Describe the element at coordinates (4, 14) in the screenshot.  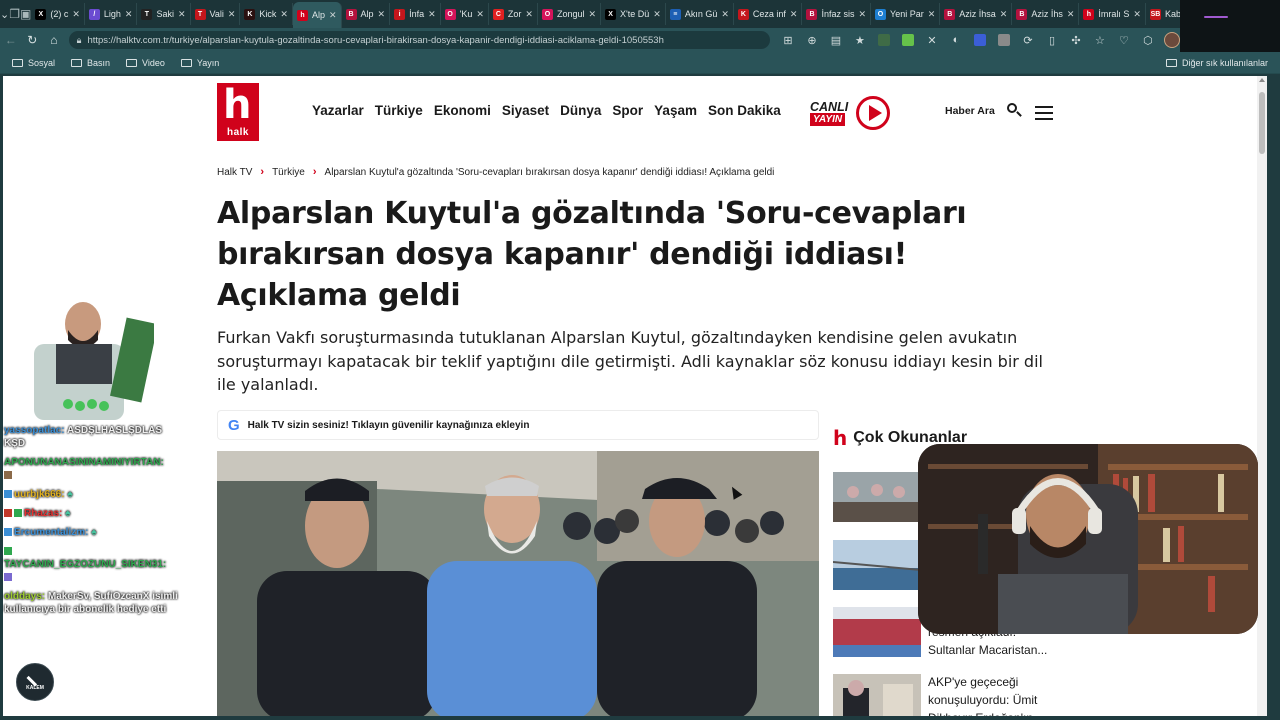
I see `tab-menu-icon: ⌄` at that location.